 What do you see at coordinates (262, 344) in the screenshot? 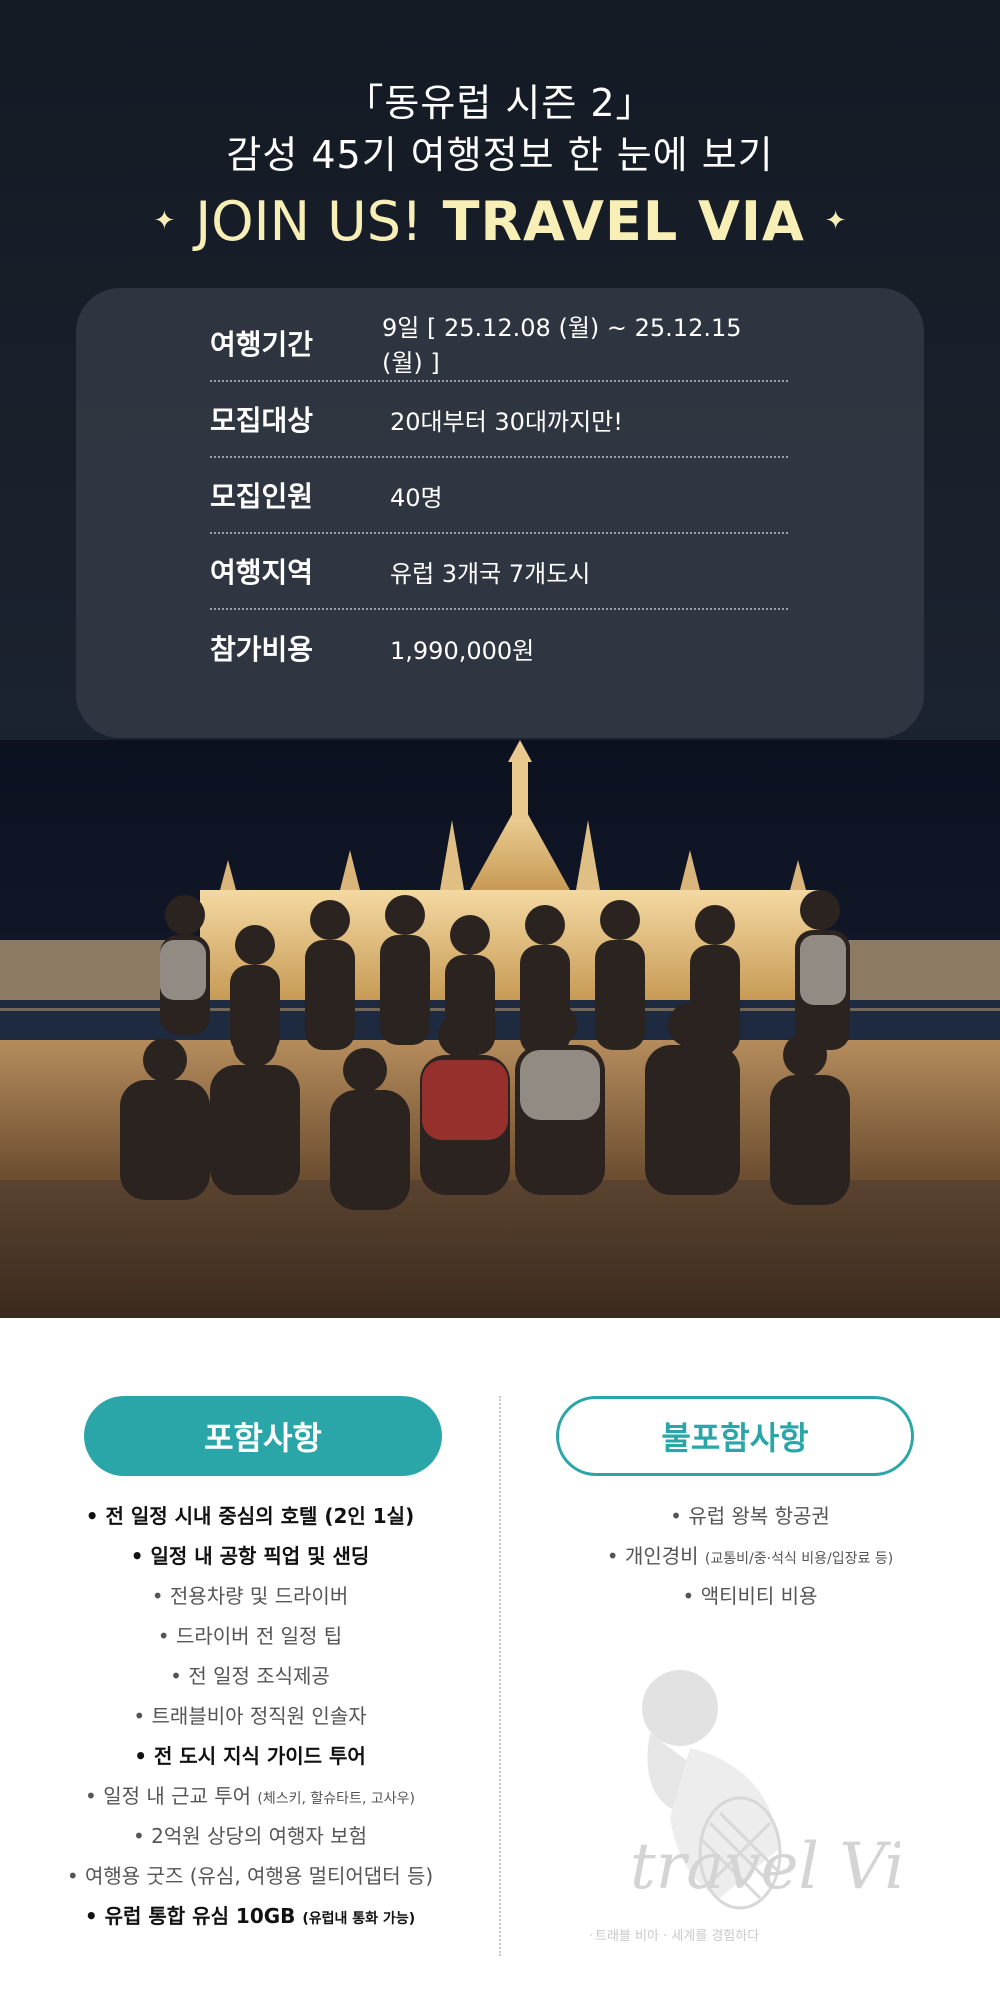
I see `info-label: 여행기간` at bounding box center [262, 344].